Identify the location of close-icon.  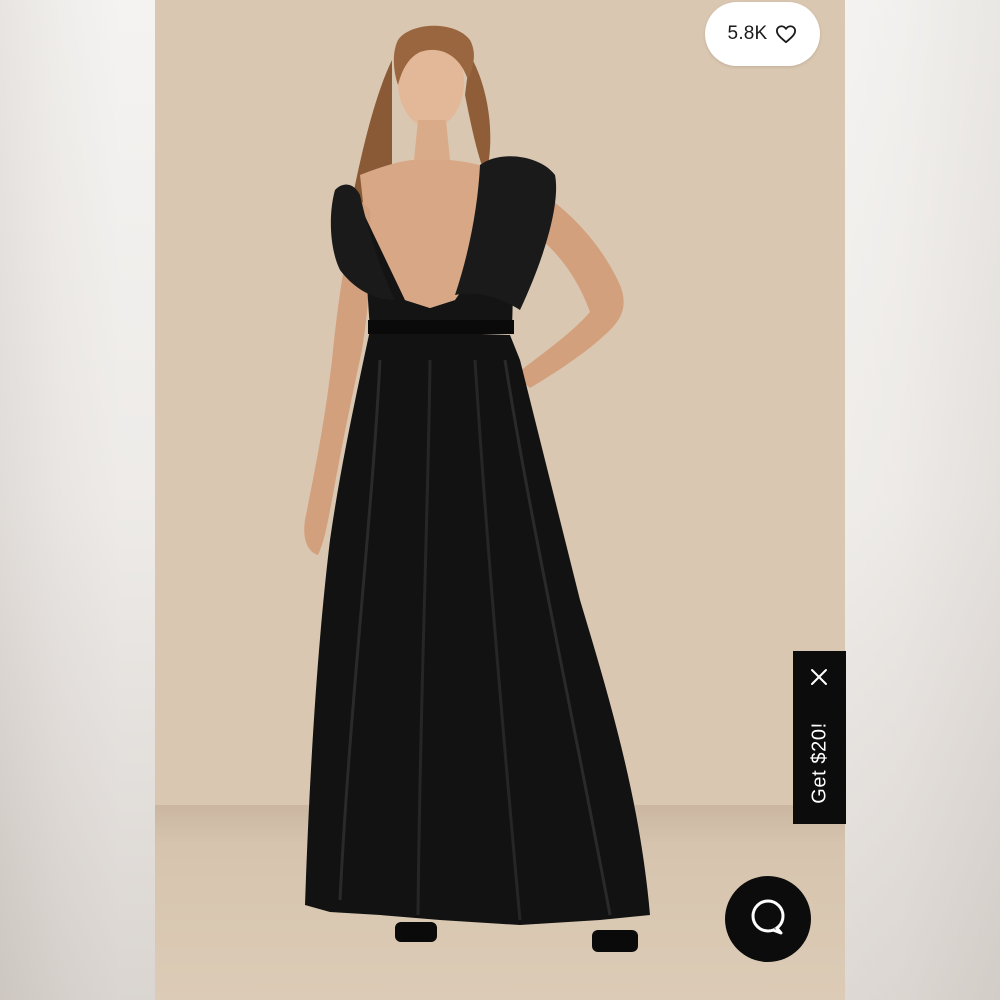
(819, 677).